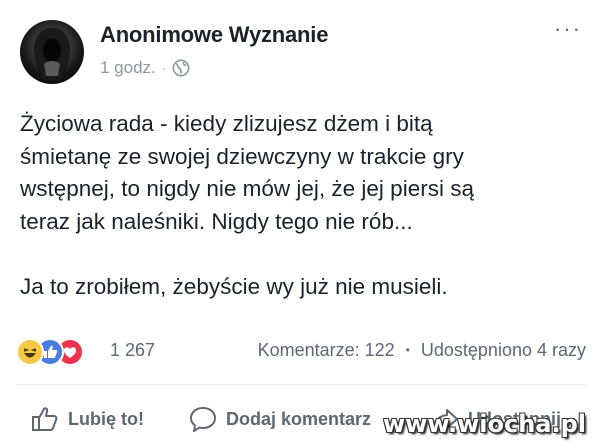 The image size is (600, 448). What do you see at coordinates (301, 384) in the screenshot?
I see `divider` at bounding box center [301, 384].